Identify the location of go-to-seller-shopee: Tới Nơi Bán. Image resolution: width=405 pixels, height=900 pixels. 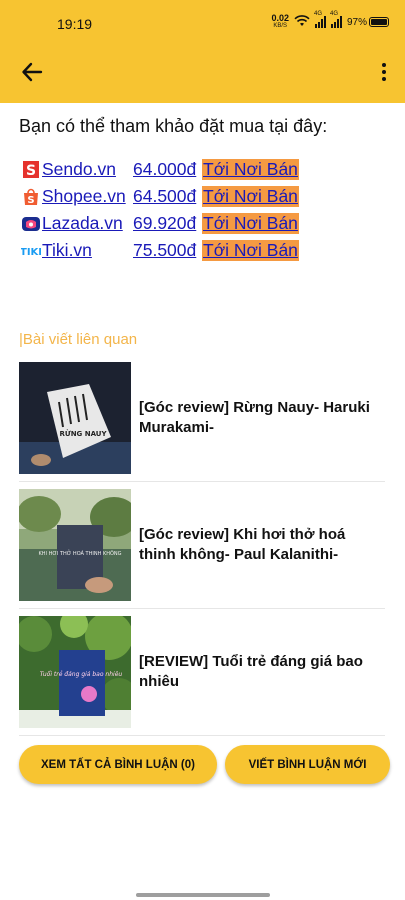
(250, 196).